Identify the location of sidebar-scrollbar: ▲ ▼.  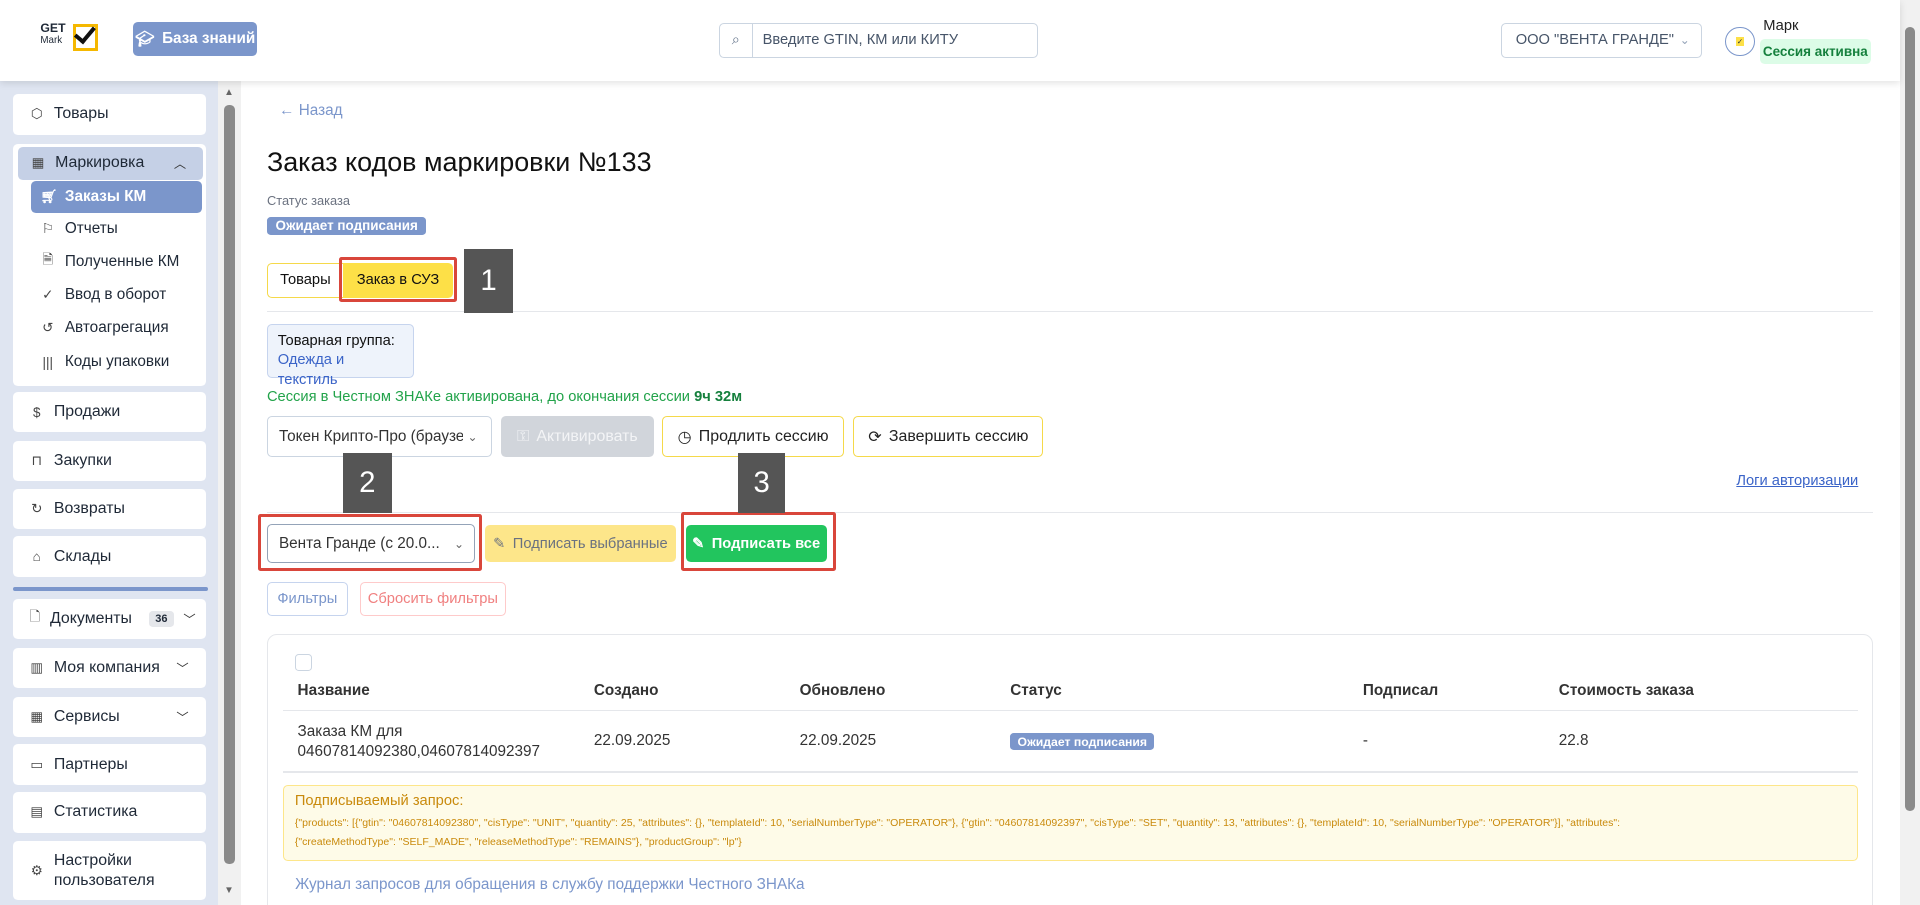
(229, 492).